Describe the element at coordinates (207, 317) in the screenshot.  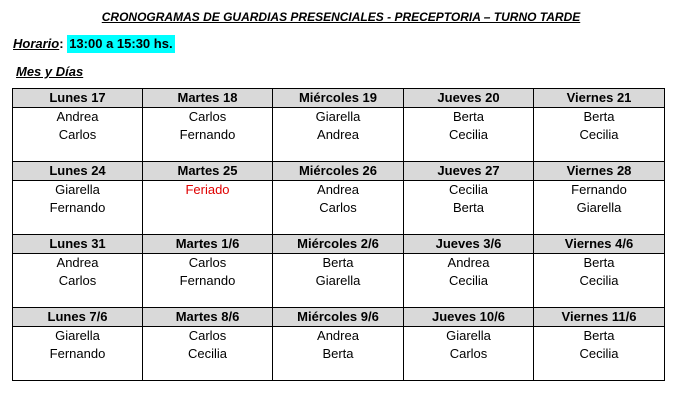
I see `day-header: Martes 8/6` at that location.